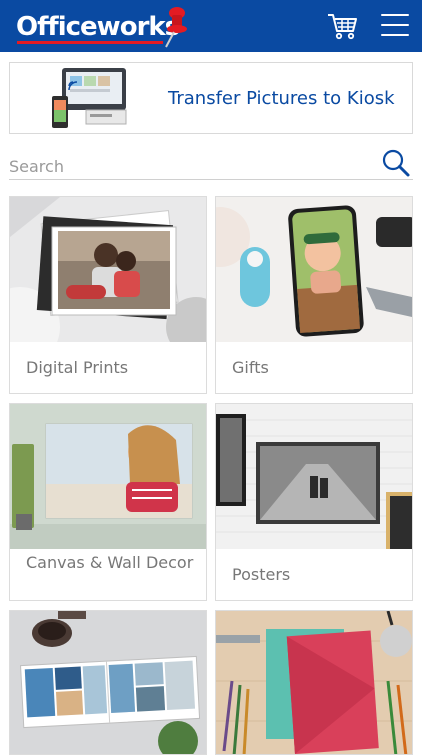 The width and height of the screenshot is (422, 755). What do you see at coordinates (314, 476) in the screenshot?
I see `posters-image` at bounding box center [314, 476].